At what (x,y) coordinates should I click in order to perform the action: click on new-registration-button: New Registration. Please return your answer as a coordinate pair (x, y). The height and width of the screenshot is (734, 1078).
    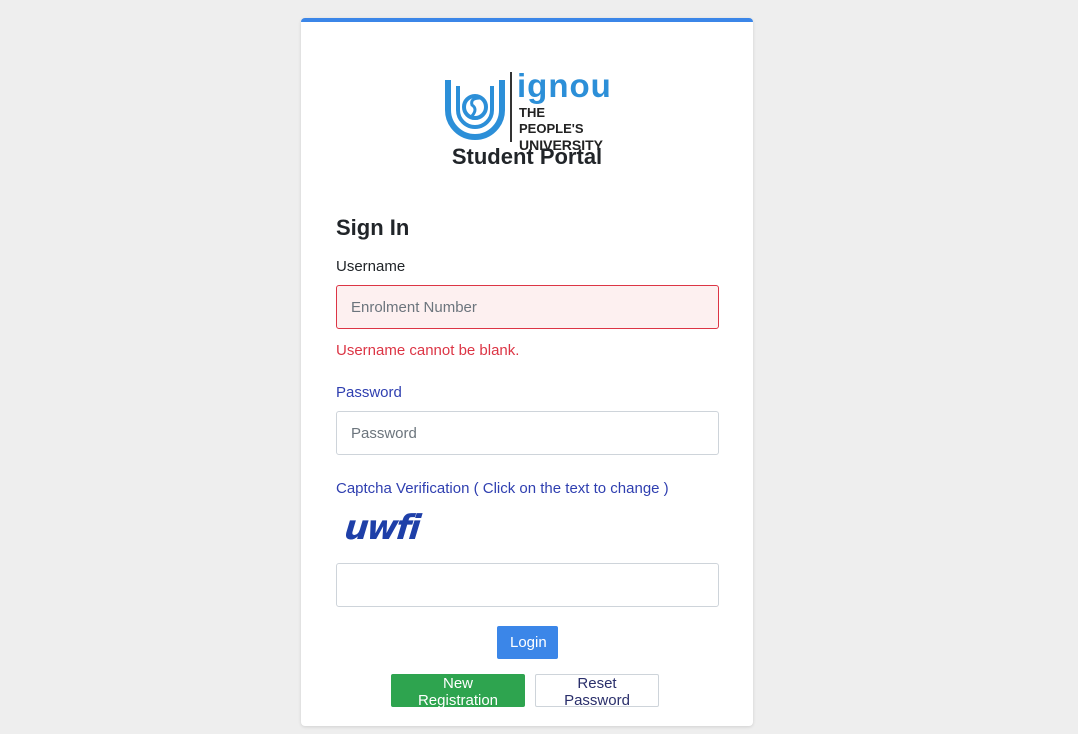
    Looking at the image, I should click on (458, 691).